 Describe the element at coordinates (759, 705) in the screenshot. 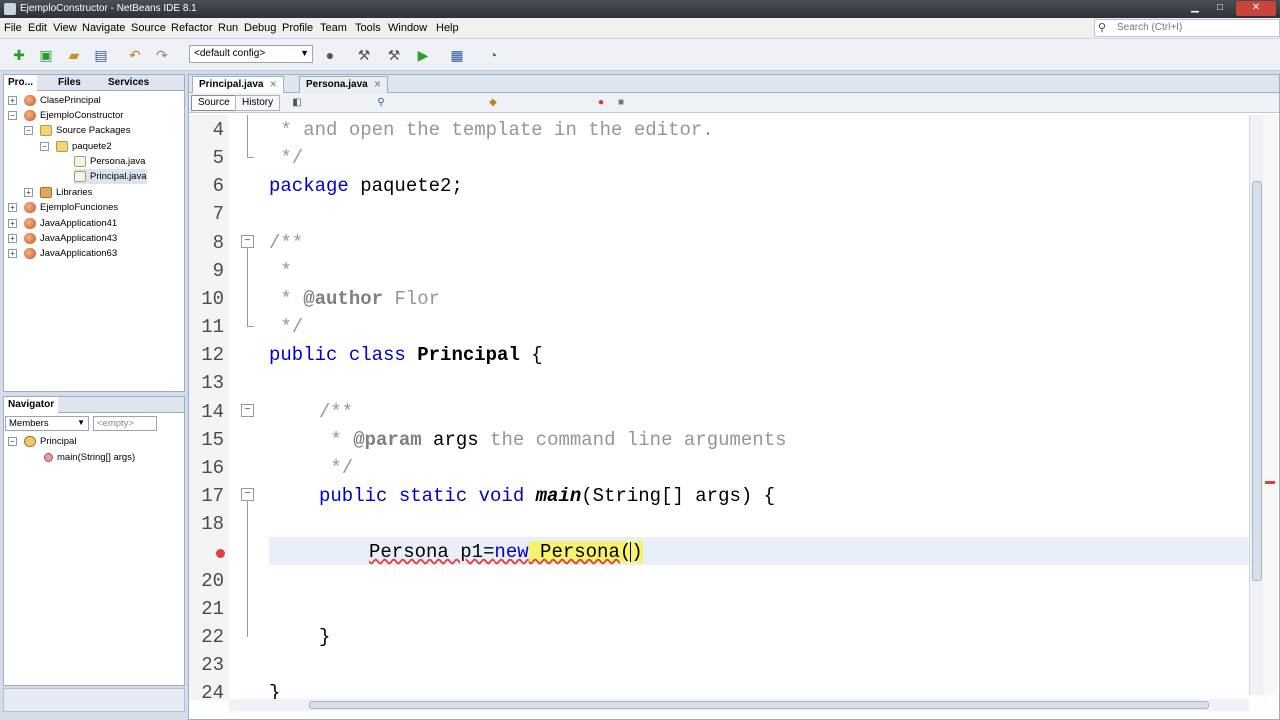

I see `horizontal-scroll-thumb` at that location.